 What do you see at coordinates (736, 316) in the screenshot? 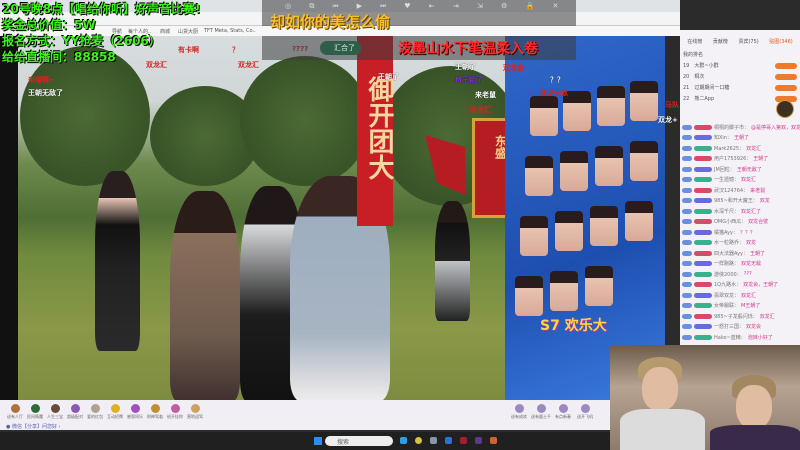
I see `chat-username: 985~子龙般闪烁：` at bounding box center [736, 316].